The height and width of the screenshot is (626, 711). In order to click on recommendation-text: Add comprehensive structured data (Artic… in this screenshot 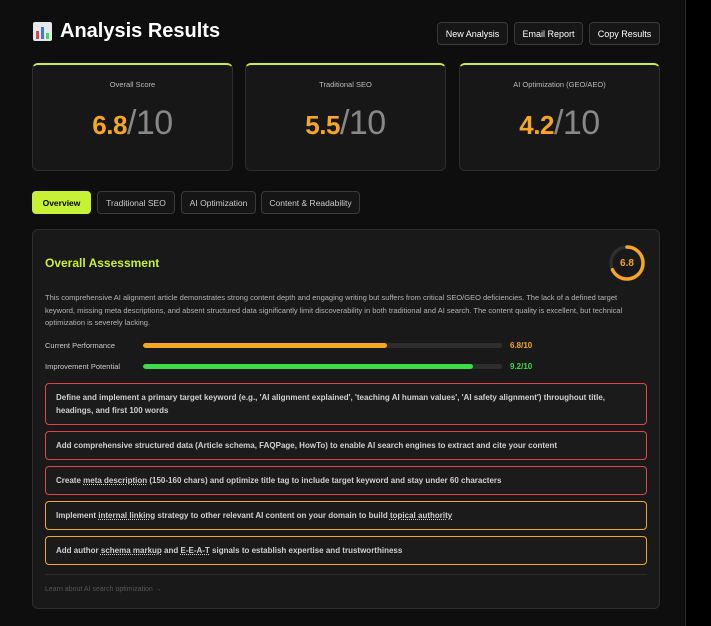, I will do `click(307, 445)`.